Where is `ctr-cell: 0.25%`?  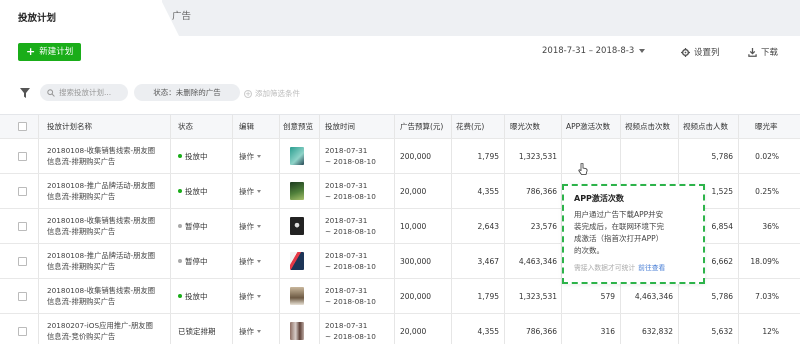 ctr-cell: 0.25% is located at coordinates (759, 191).